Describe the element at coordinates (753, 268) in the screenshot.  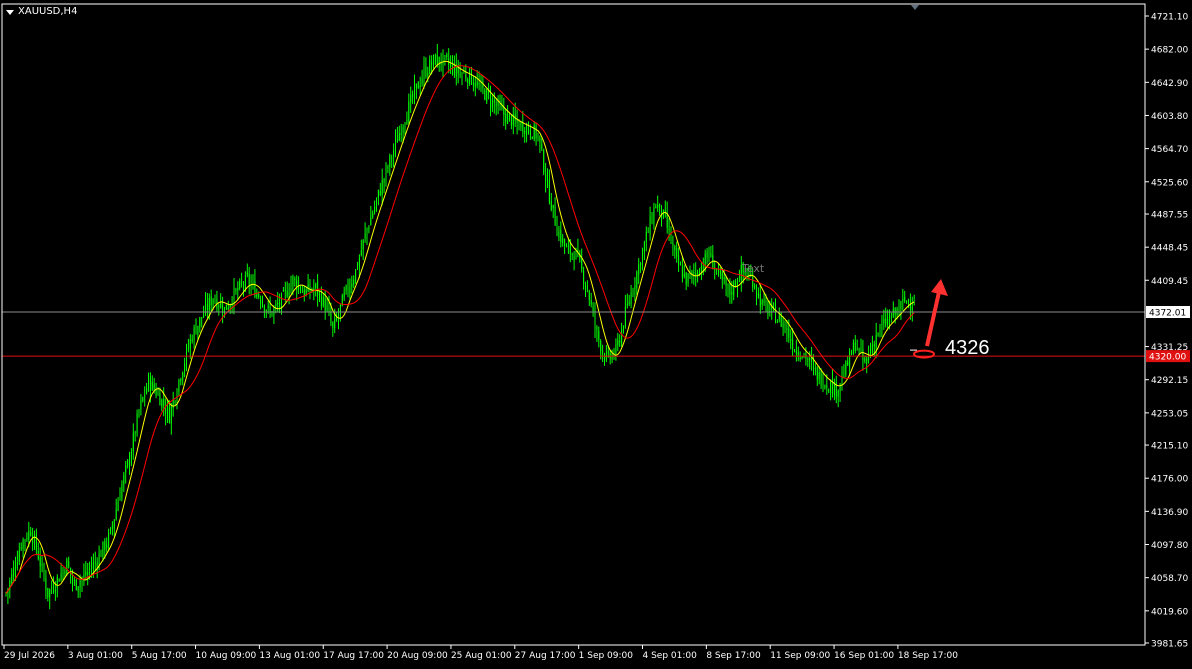
I see `annotation-label: Text` at that location.